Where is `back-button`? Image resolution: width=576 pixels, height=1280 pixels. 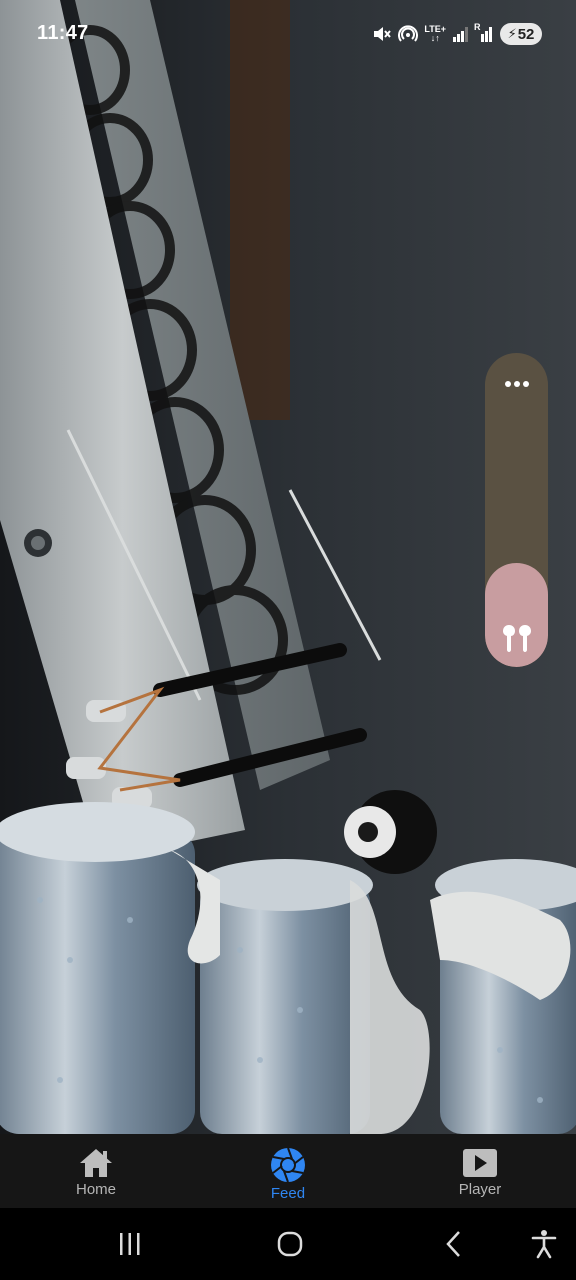
back-button is located at coordinates (454, 1244).